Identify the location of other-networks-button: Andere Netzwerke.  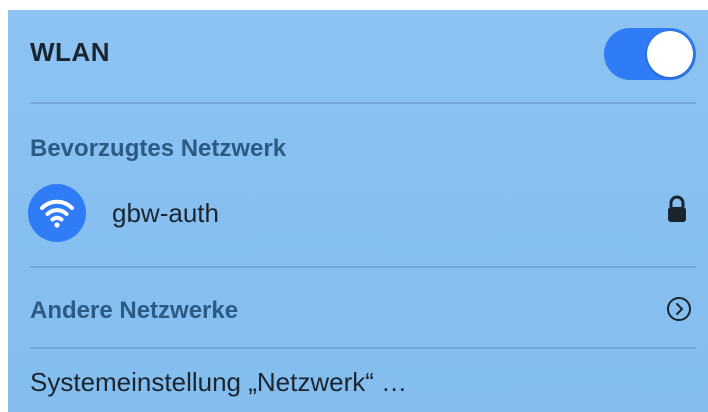
(358, 309).